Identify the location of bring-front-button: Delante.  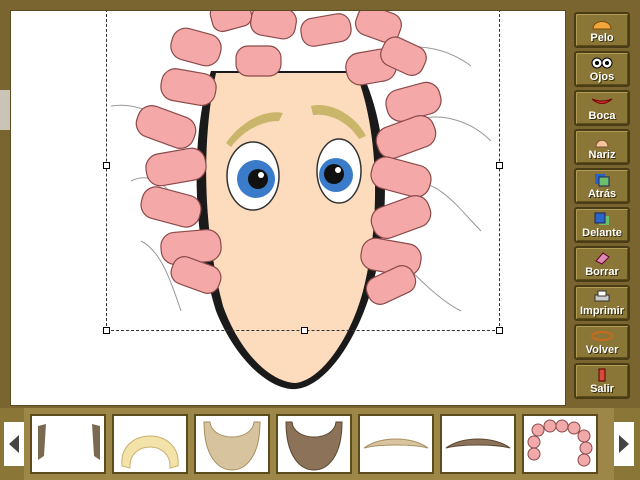
(602, 225).